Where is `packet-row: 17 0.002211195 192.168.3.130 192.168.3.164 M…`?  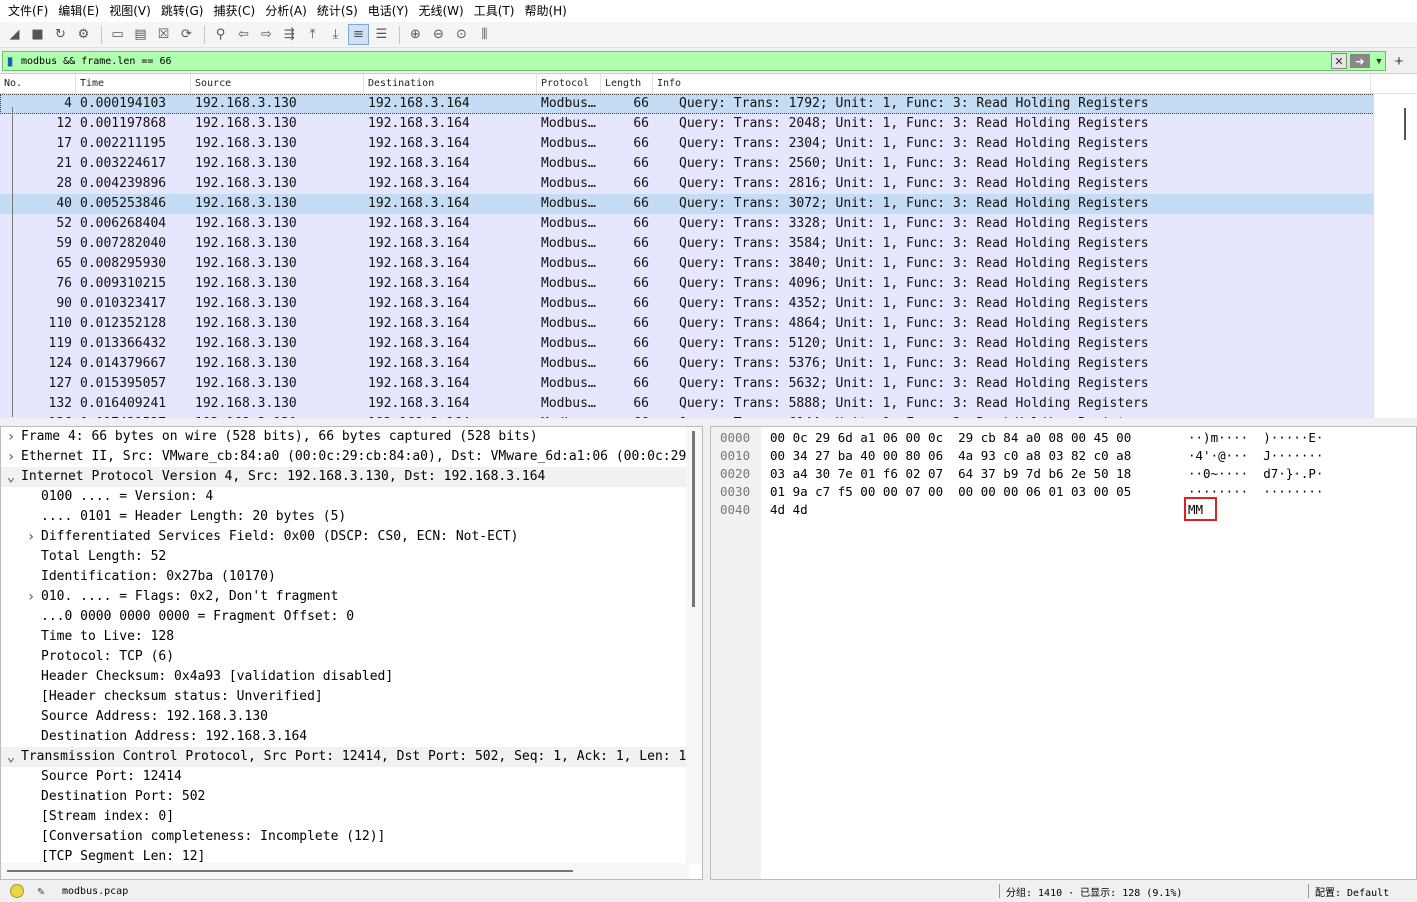 packet-row: 17 0.002211195 192.168.3.130 192.168.3.164 M… is located at coordinates (708, 144).